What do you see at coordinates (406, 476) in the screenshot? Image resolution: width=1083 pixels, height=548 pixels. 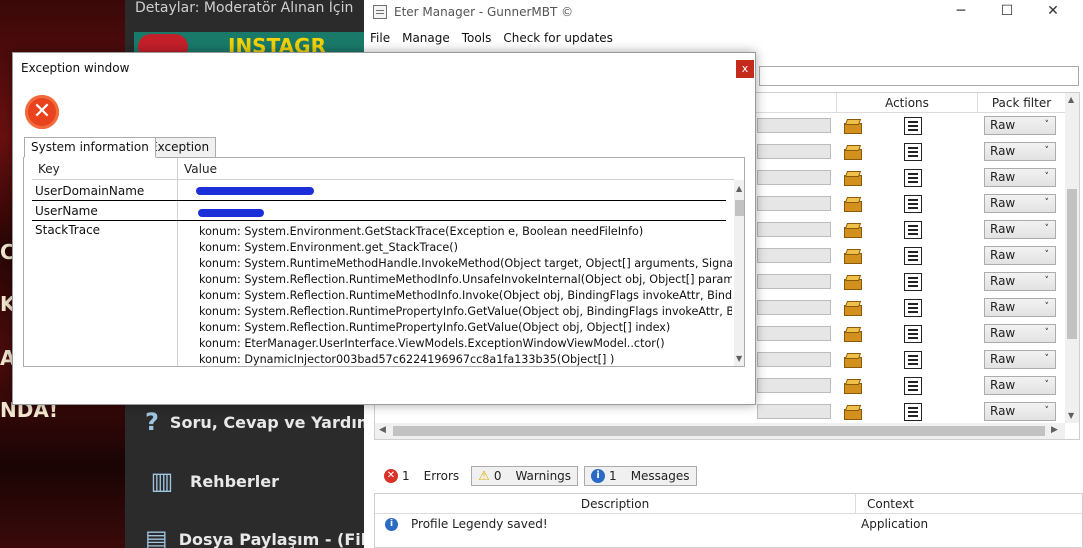 I see `errors-count: 1` at bounding box center [406, 476].